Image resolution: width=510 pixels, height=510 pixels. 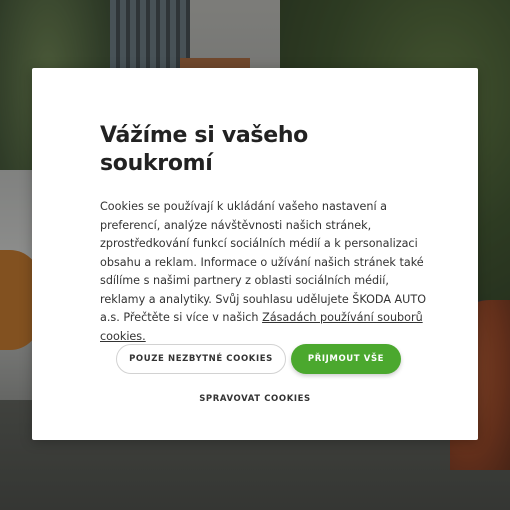 I want to click on manage-cookies-button: SPRAVOVAT COOKIES, so click(x=255, y=399).